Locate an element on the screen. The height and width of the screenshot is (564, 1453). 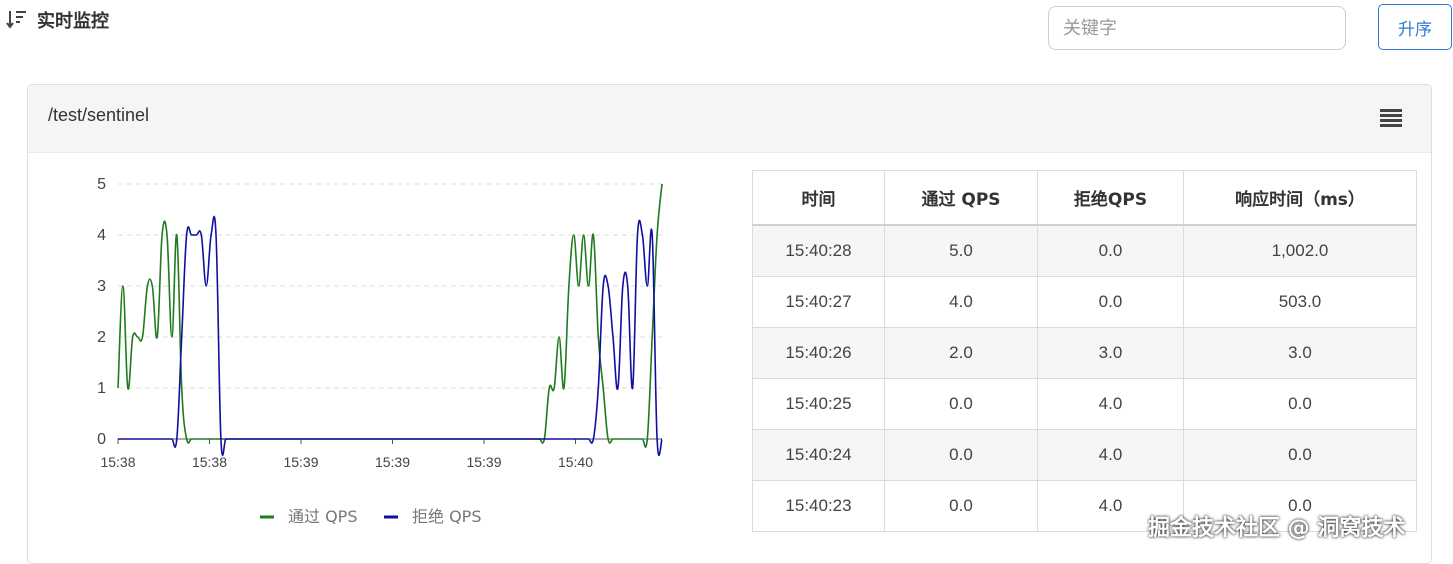
legend-block-label: 拒绝 QPS is located at coordinates (447, 516).